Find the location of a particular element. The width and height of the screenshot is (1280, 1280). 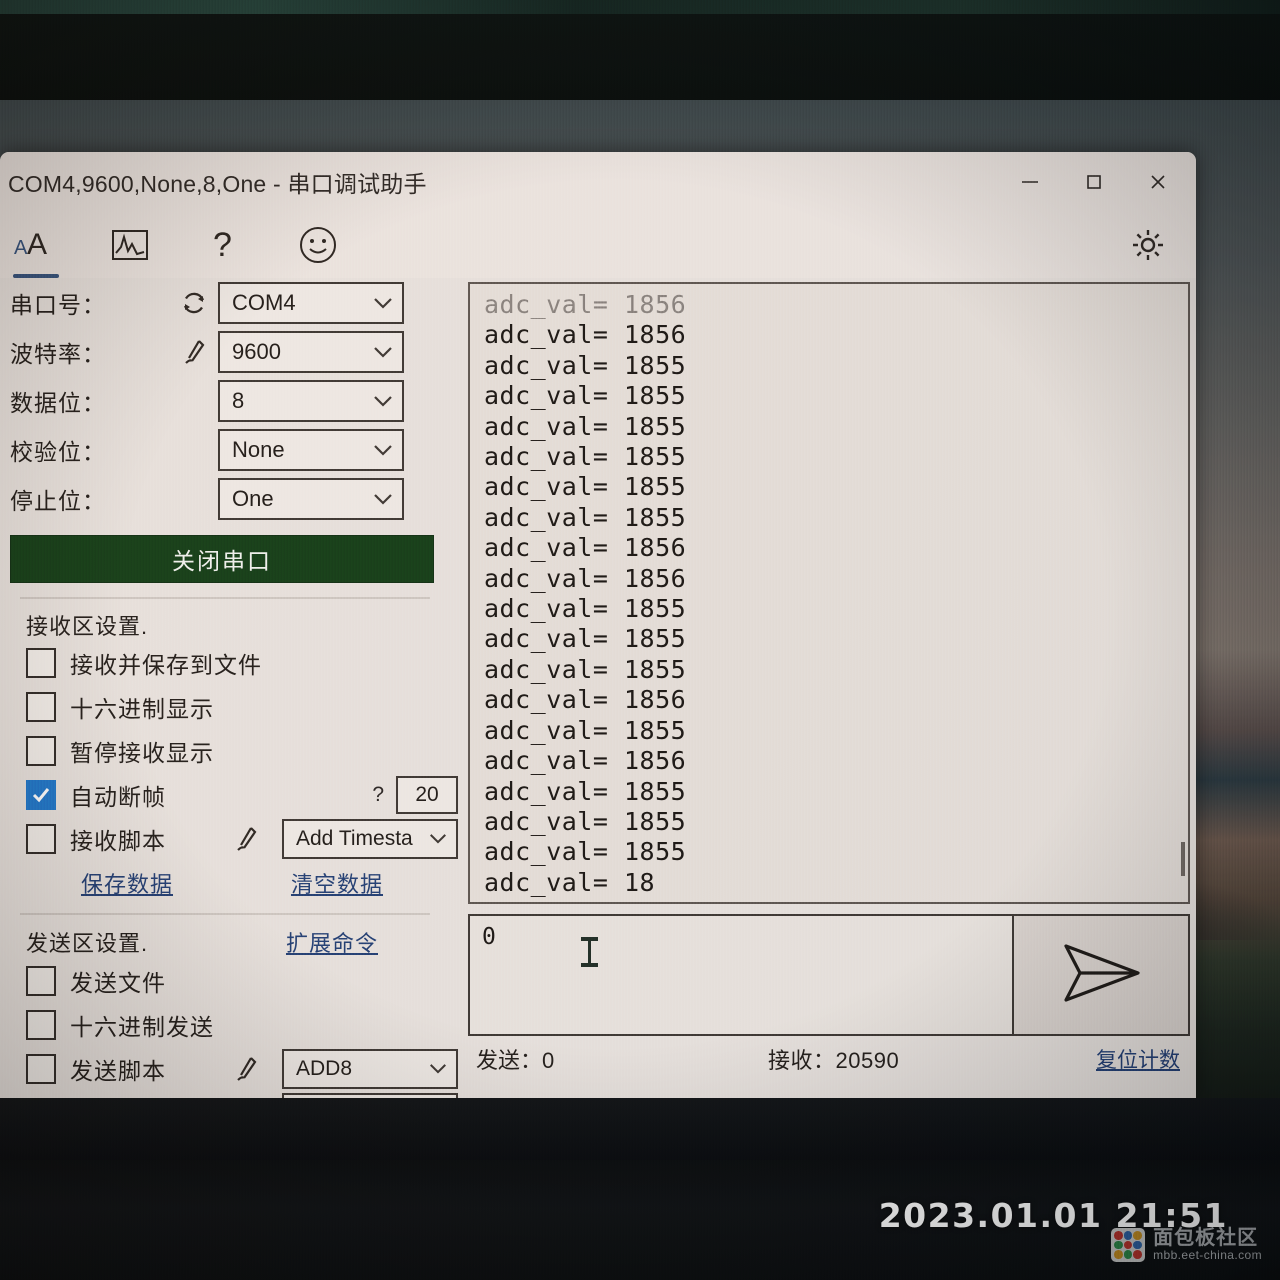

databits-select: 8 is located at coordinates (311, 400).